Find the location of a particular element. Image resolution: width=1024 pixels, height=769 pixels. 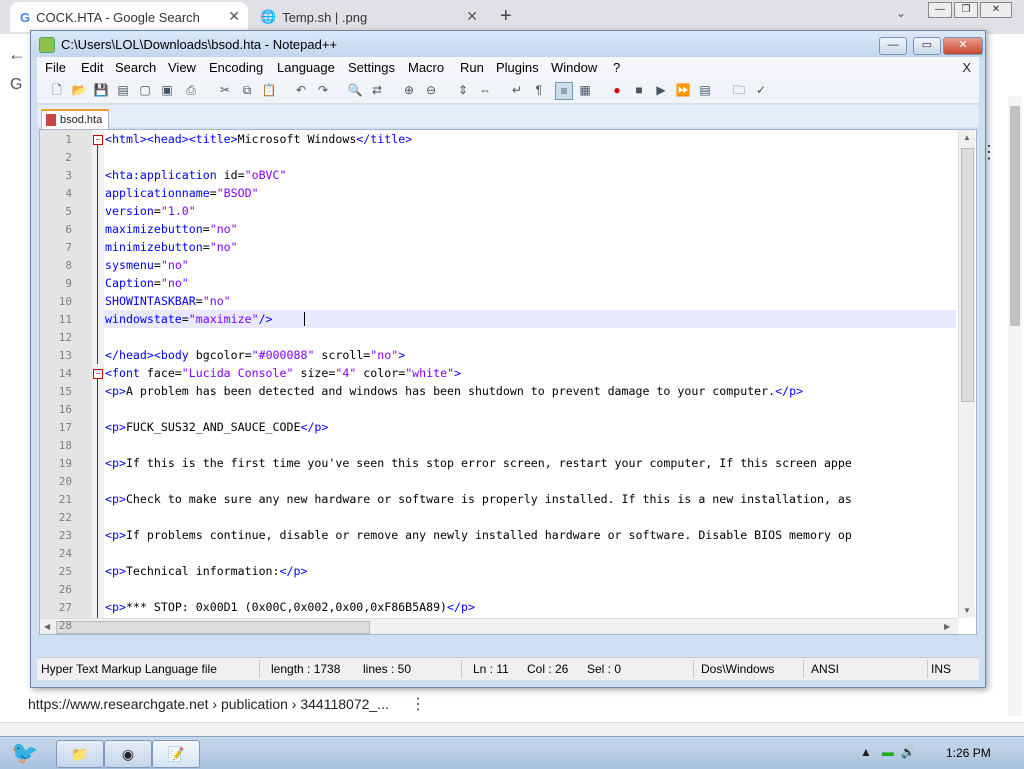

browser-tab-google-search: G COCK.HTA - Google Search ✕ is located at coordinates (129, 17).